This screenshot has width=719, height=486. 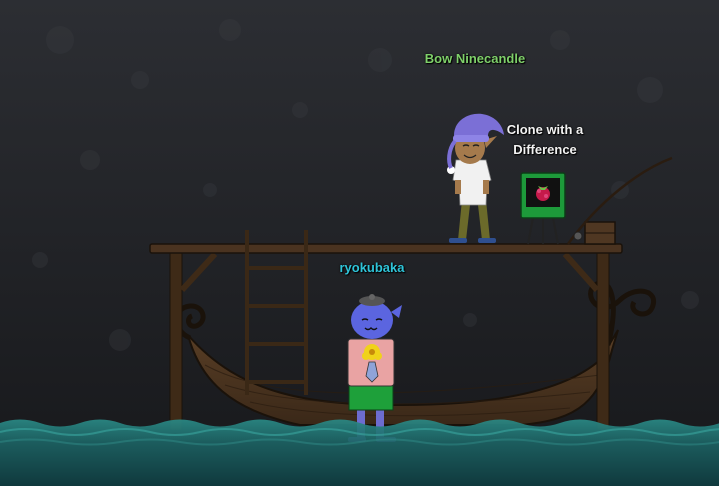 What do you see at coordinates (371, 397) in the screenshot?
I see `player-shorts` at bounding box center [371, 397].